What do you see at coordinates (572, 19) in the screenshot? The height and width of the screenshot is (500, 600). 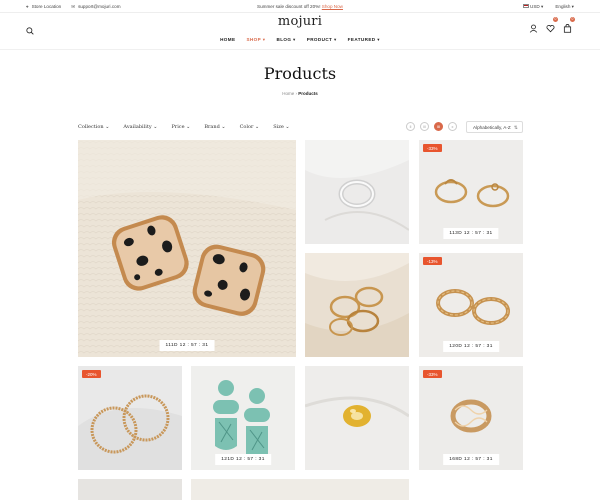 I see `cart-count-badge: 0` at bounding box center [572, 19].